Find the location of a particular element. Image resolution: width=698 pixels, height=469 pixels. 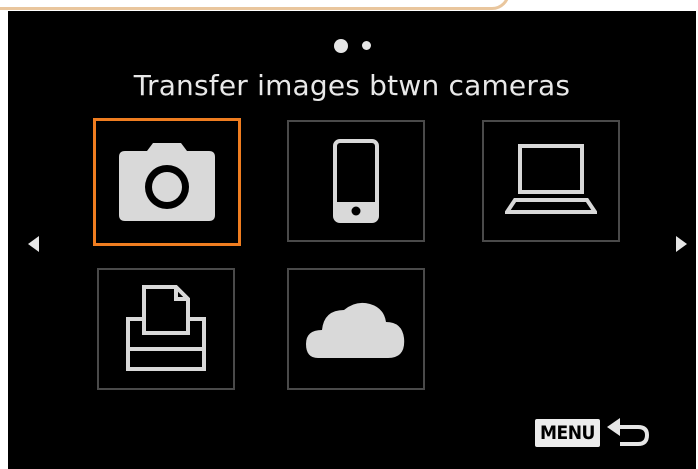

cloud-icon is located at coordinates (355, 330).